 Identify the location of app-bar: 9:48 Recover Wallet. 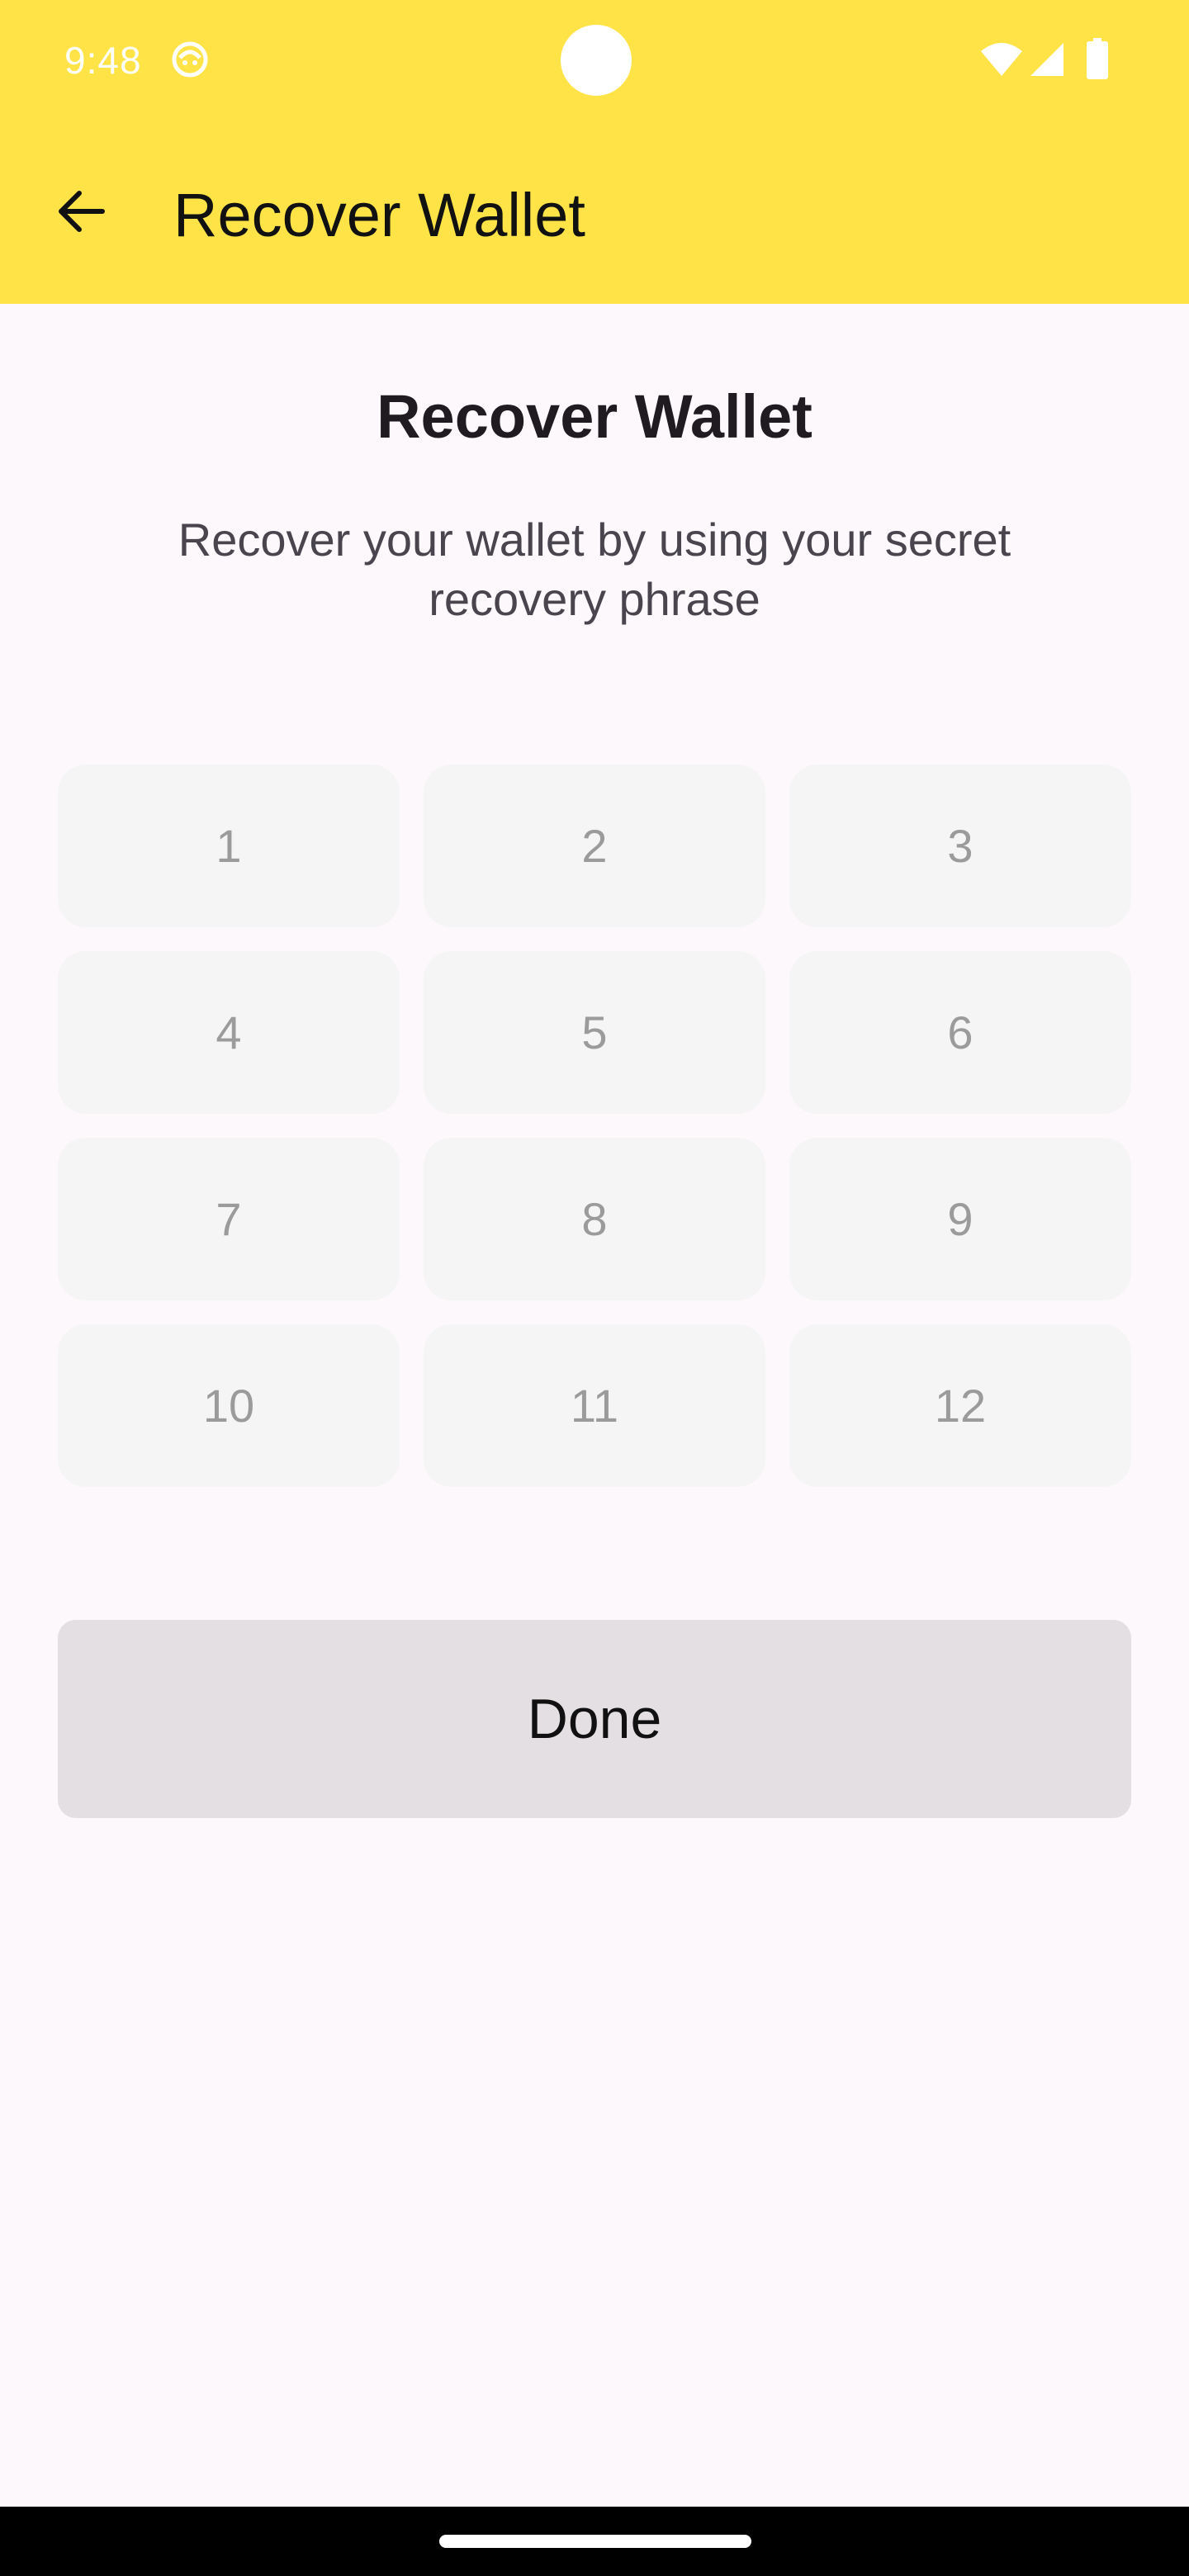
(594, 152).